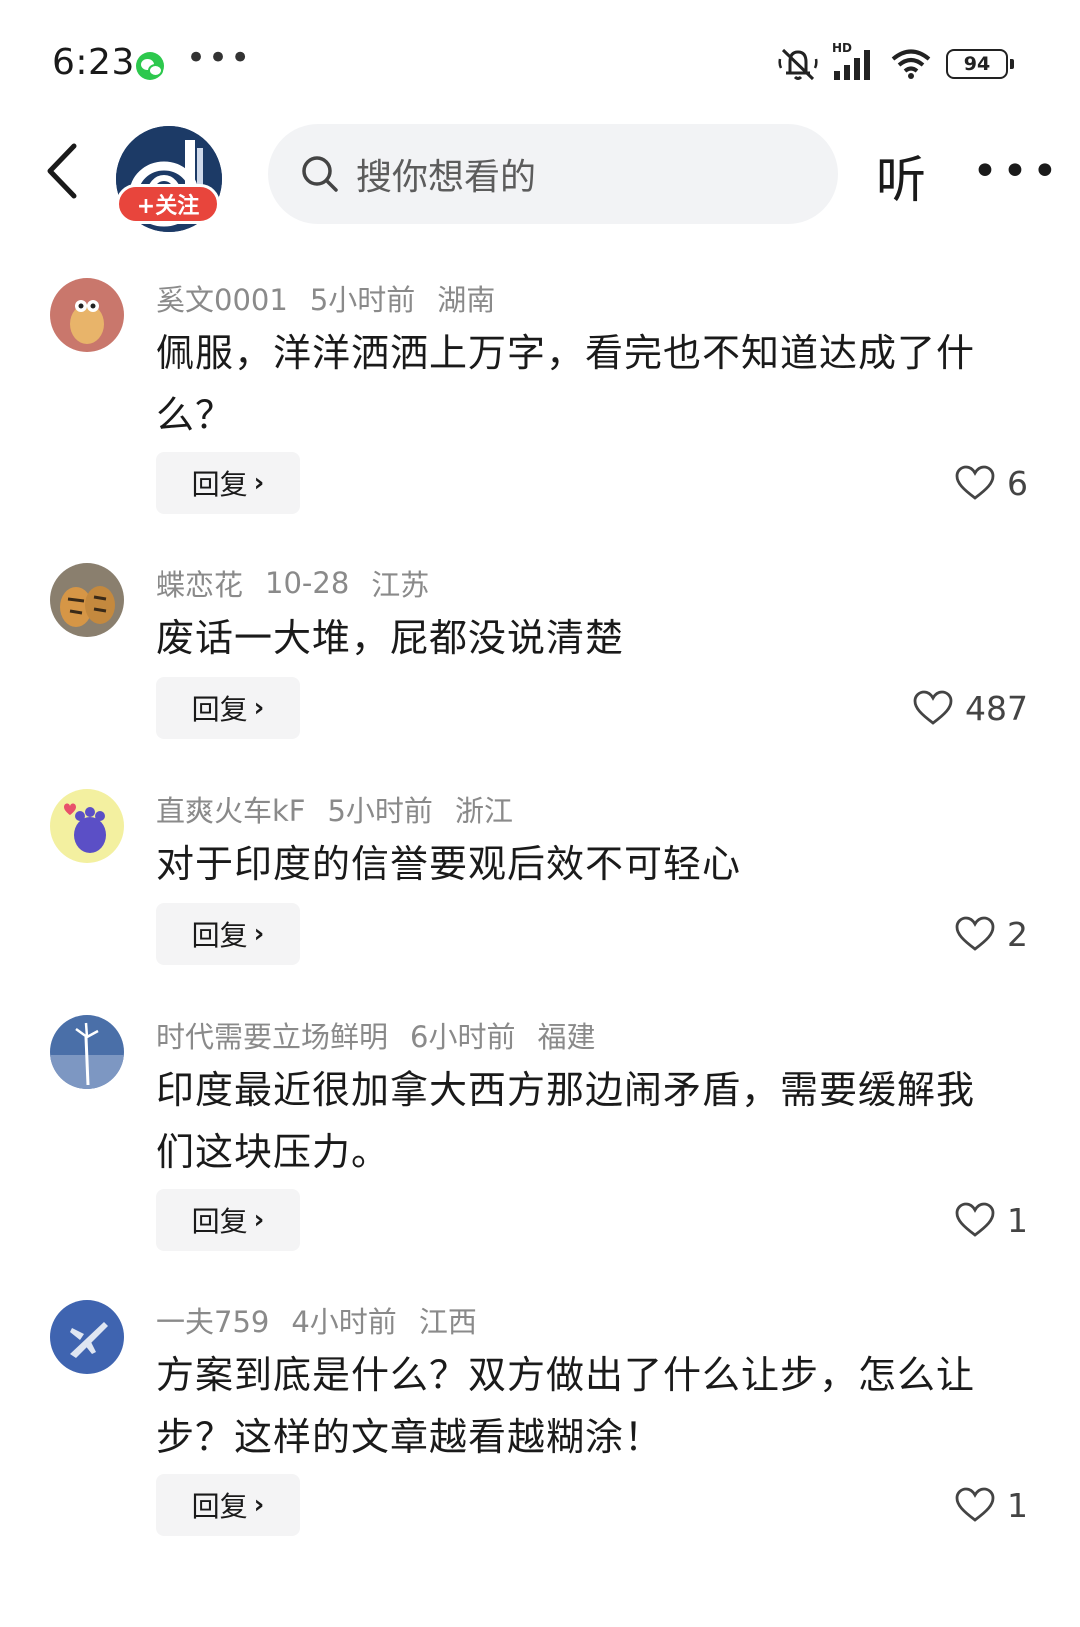  I want to click on mute-icon, so click(798, 64).